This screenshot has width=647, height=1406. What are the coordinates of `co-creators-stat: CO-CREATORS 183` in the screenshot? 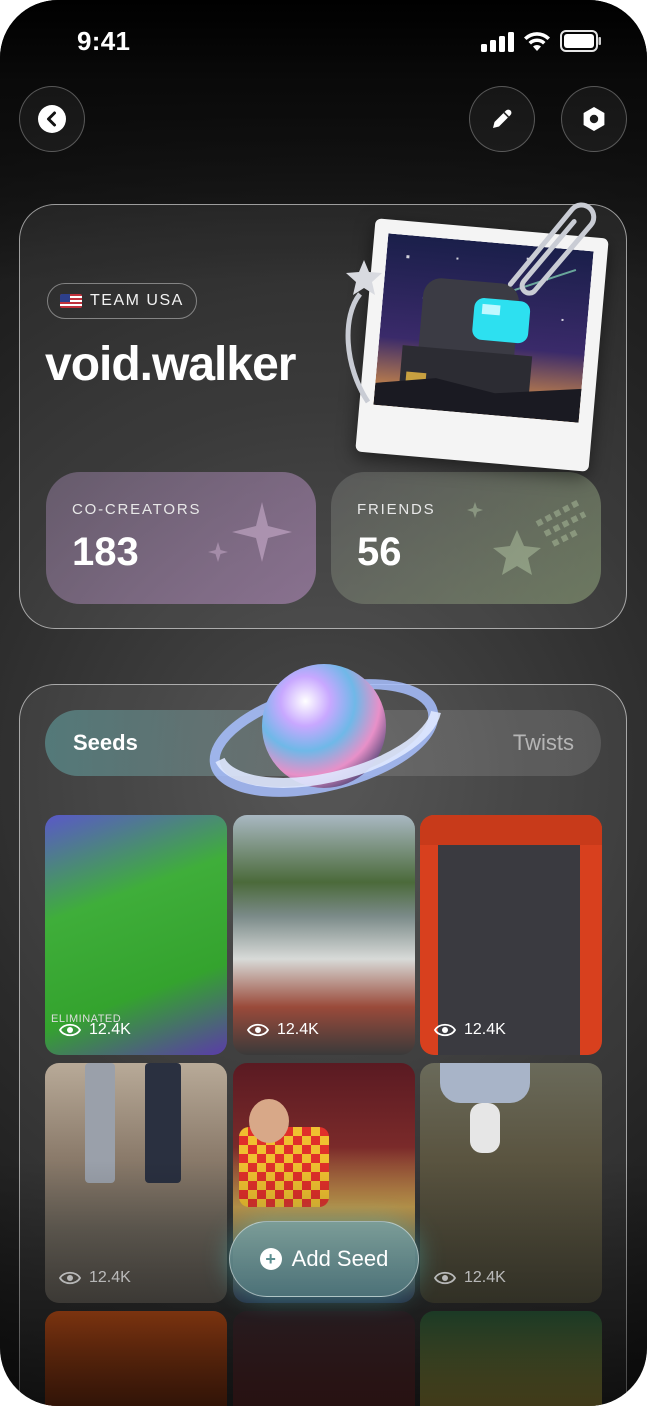 It's located at (181, 538).